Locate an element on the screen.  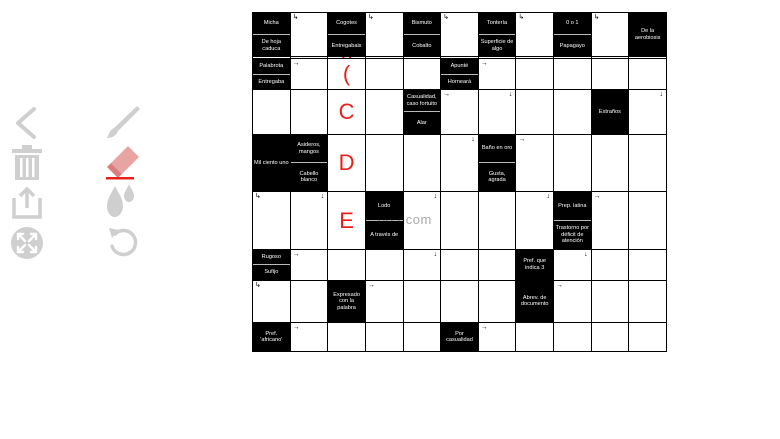
fullscreen-icon is located at coordinates (27, 243).